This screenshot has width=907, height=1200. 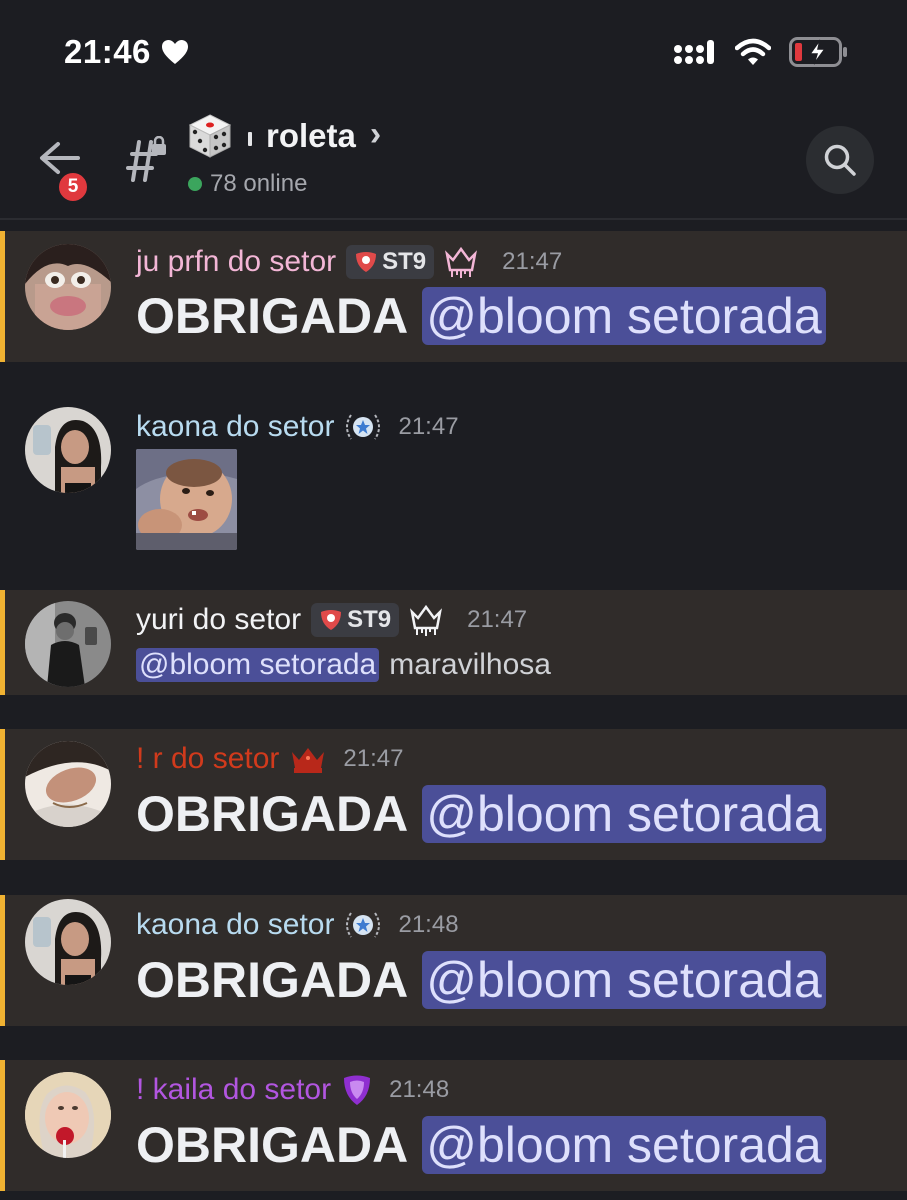 What do you see at coordinates (236, 262) in the screenshot?
I see `username: ju prfn do setor` at bounding box center [236, 262].